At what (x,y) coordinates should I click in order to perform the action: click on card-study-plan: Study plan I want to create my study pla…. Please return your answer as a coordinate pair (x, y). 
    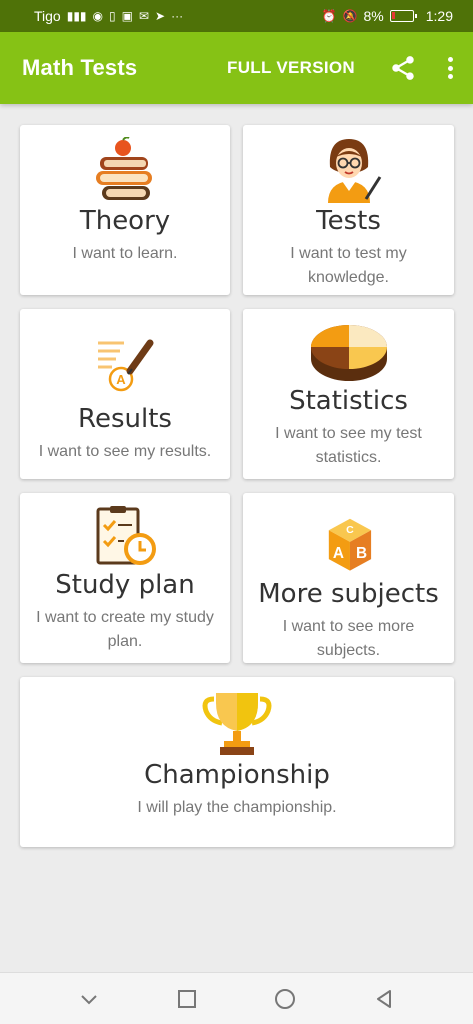
    Looking at the image, I should click on (125, 578).